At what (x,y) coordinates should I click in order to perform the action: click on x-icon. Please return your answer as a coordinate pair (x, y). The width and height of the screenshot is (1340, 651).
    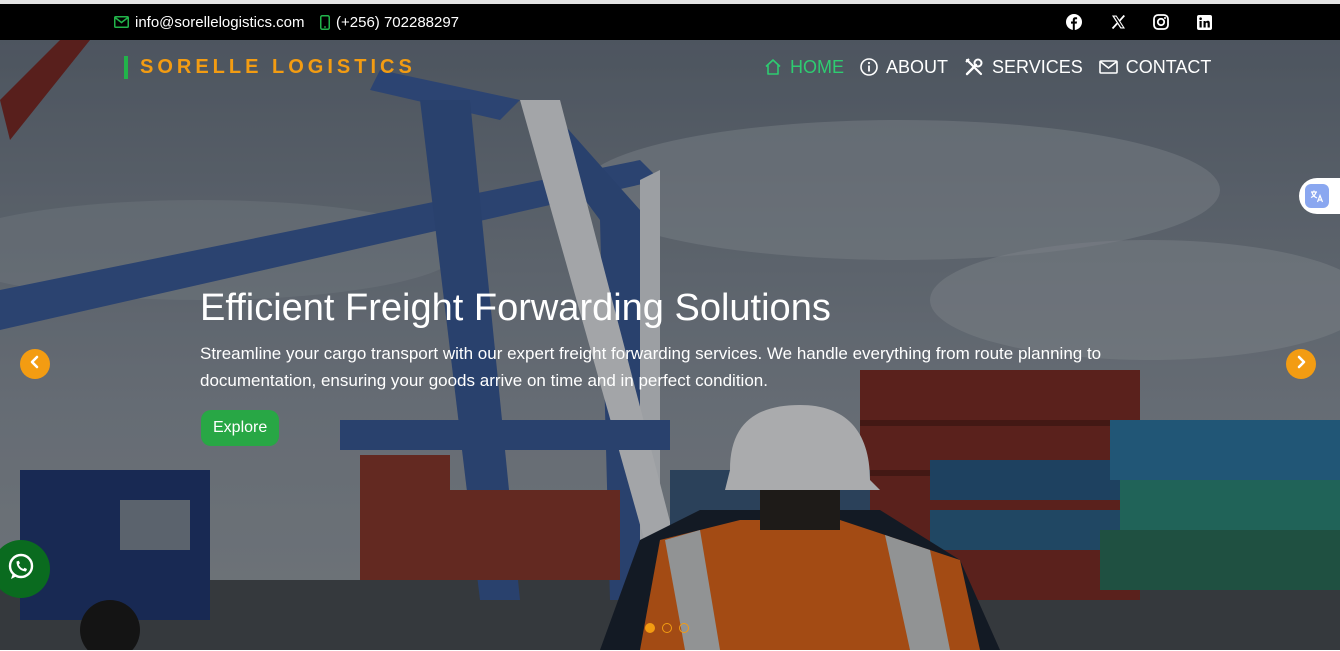
    Looking at the image, I should click on (1118, 22).